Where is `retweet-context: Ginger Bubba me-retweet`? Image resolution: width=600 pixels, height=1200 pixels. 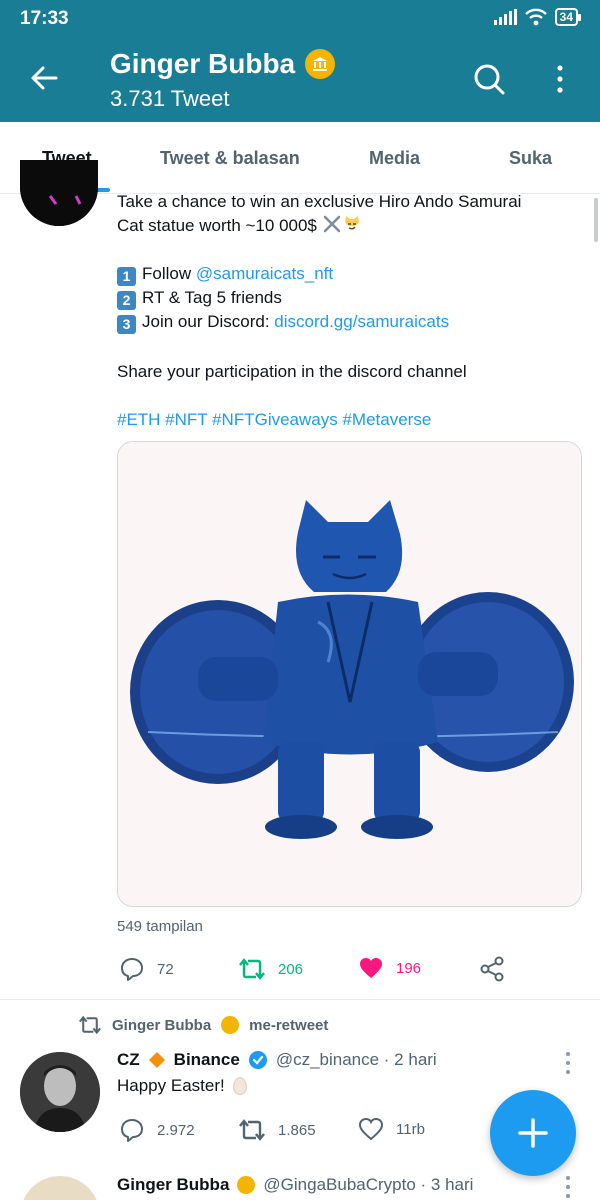
retweet-context: Ginger Bubba me-retweet is located at coordinates (203, 1025).